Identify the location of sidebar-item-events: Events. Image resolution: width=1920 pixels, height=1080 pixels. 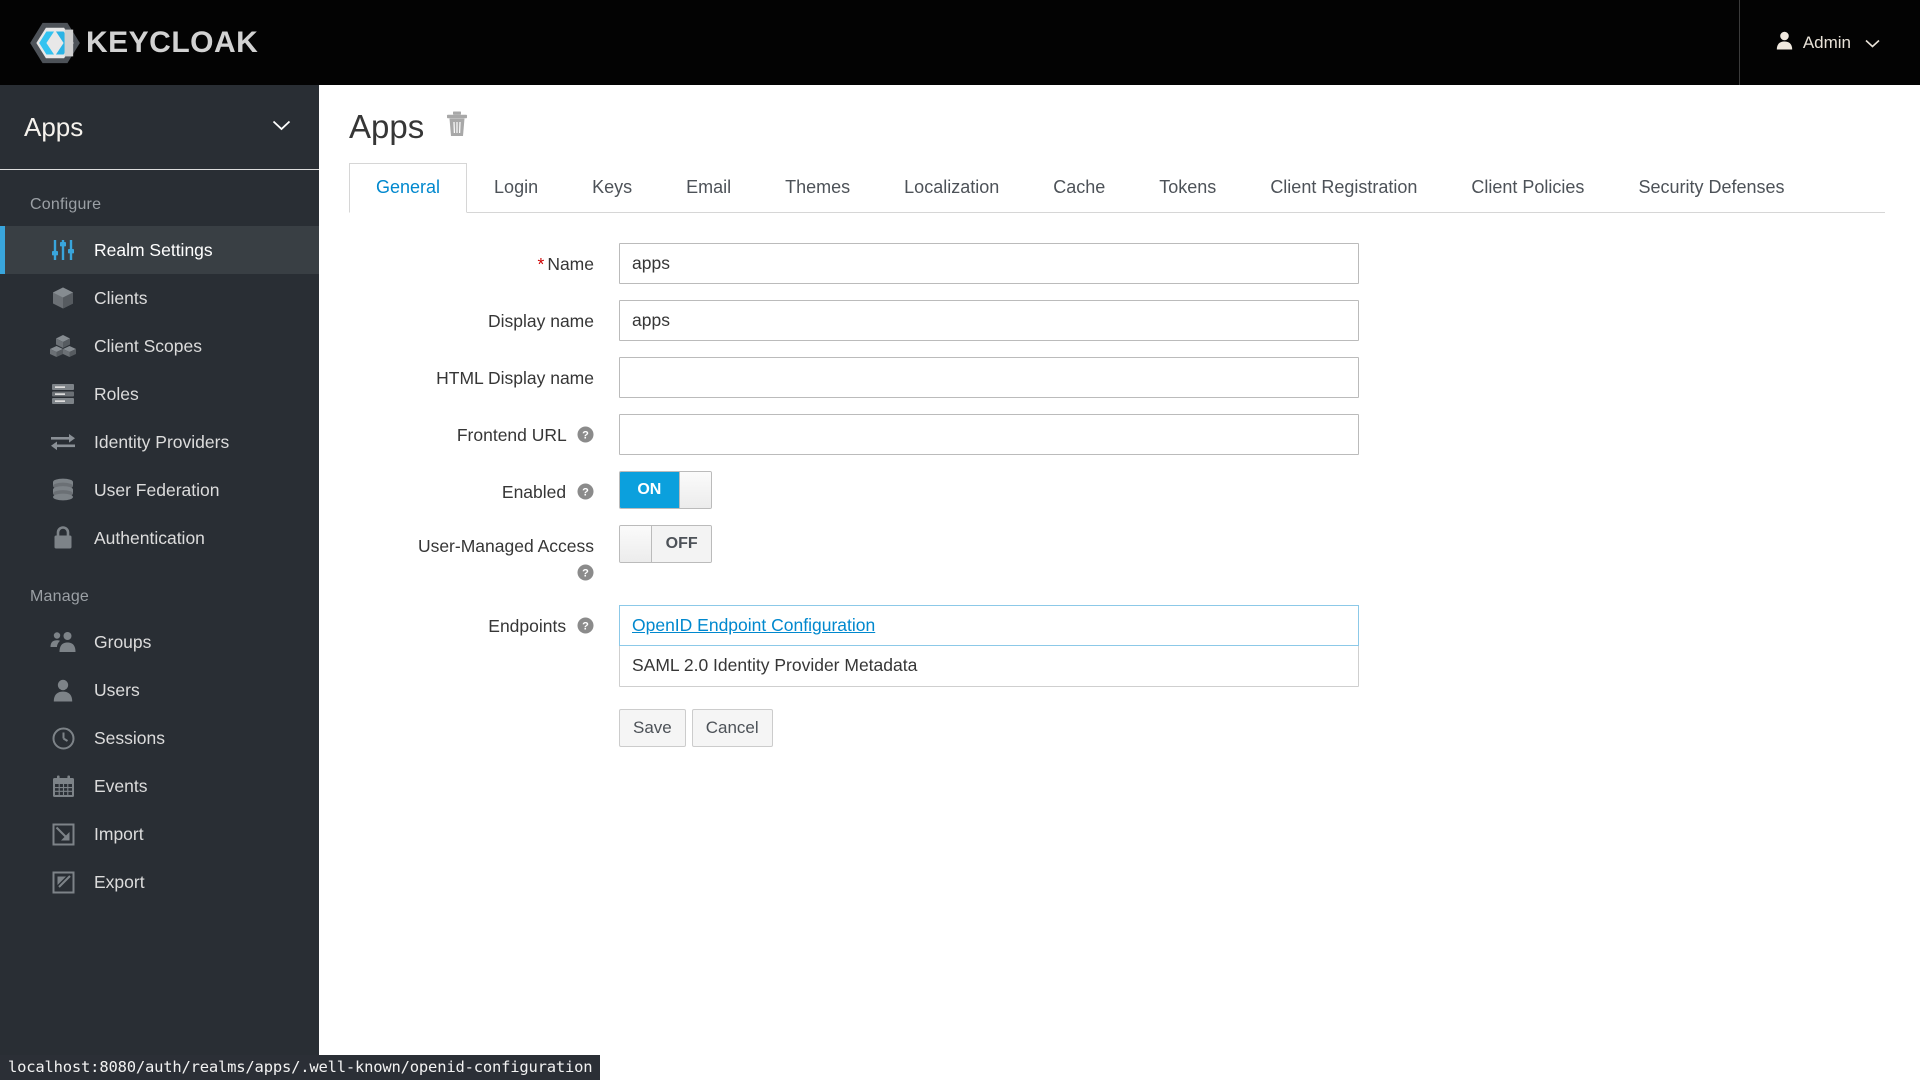
(159, 786).